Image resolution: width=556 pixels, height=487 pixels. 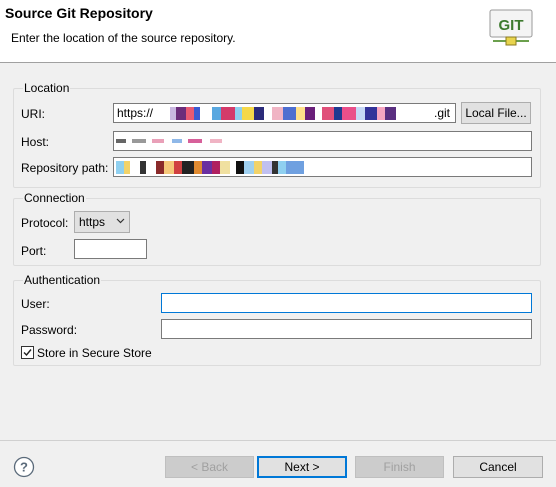 What do you see at coordinates (92, 222) in the screenshot?
I see `protocol-value: https` at bounding box center [92, 222].